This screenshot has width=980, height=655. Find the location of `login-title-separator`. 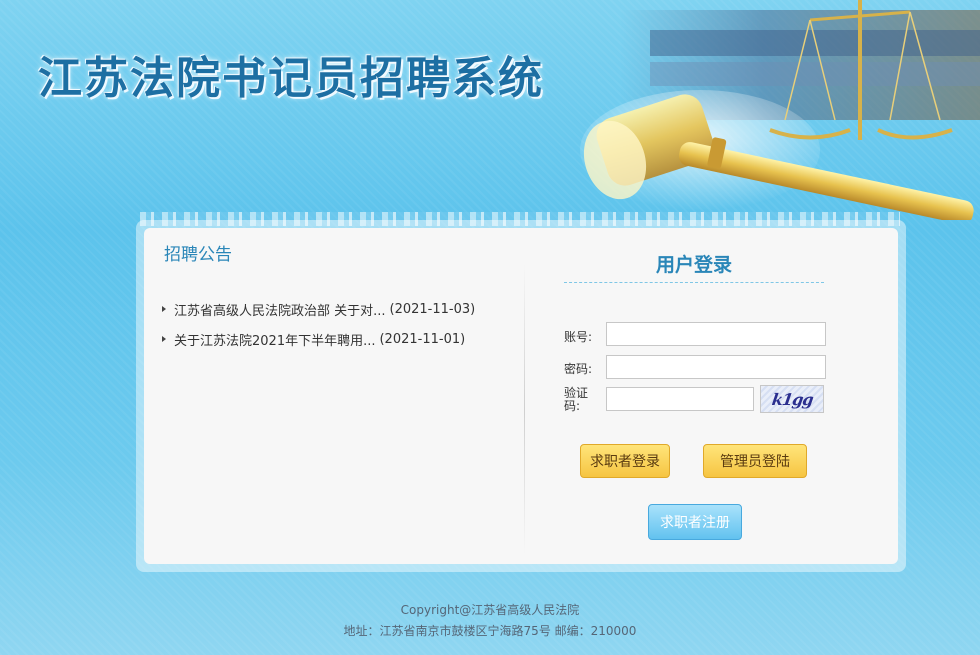

login-title-separator is located at coordinates (694, 282).